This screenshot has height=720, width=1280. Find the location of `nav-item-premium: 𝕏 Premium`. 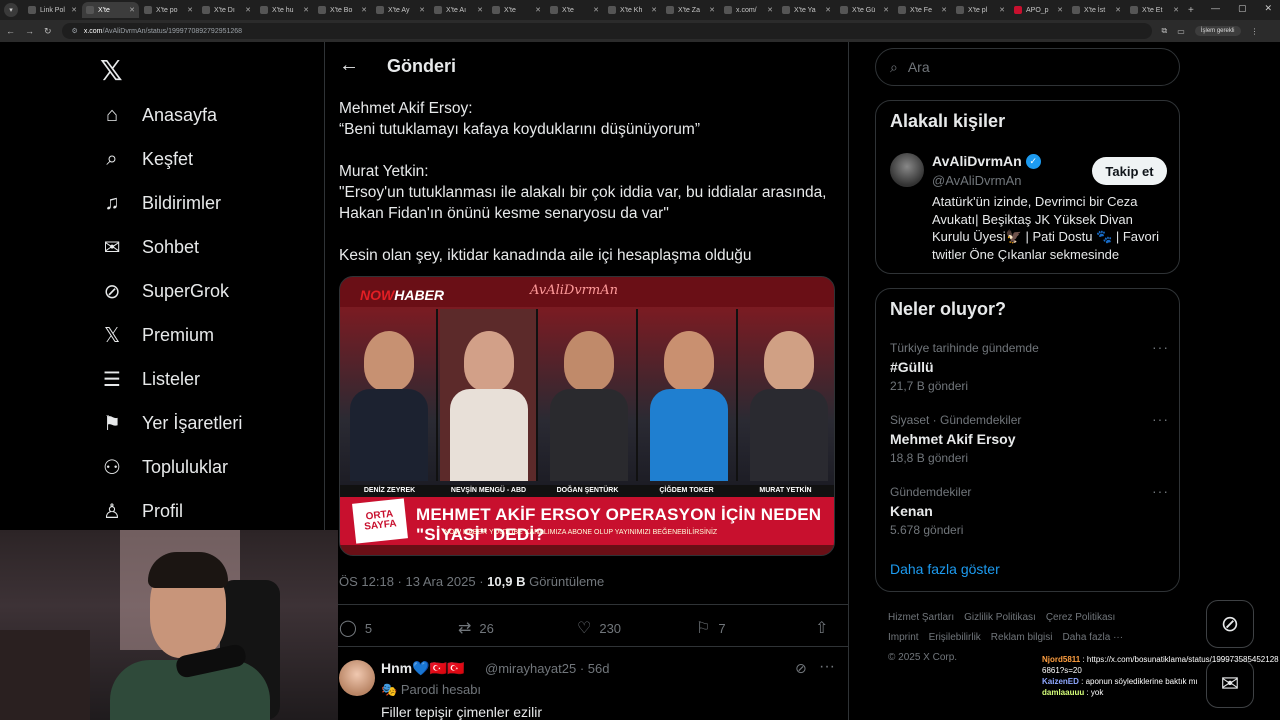

nav-item-premium: 𝕏 Premium is located at coordinates (157, 335).